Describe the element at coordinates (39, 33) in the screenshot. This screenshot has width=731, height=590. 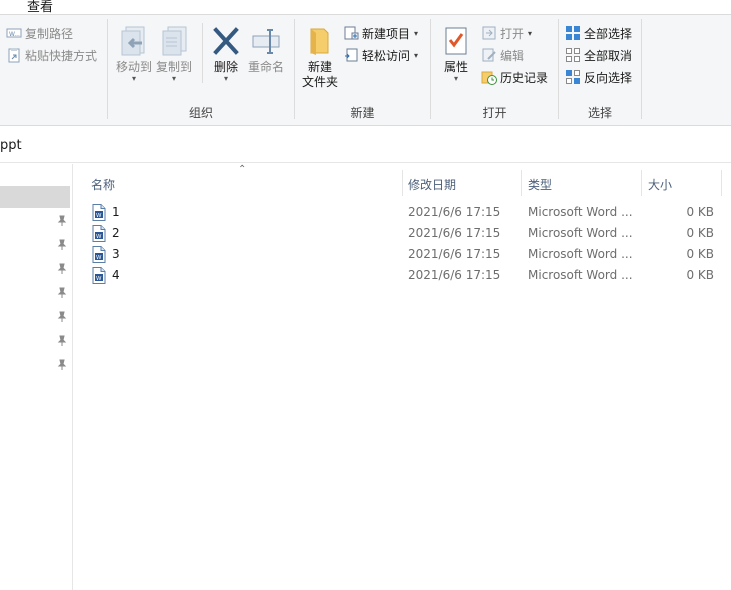
I see `copy-path-button: W... 复制路径` at that location.